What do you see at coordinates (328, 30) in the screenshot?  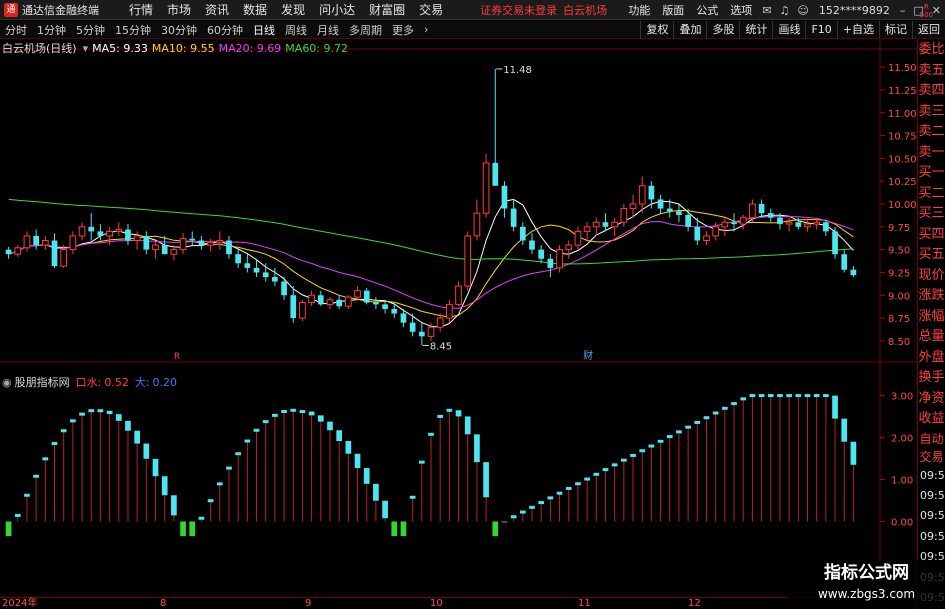 I see `period-monthly: 月线` at bounding box center [328, 30].